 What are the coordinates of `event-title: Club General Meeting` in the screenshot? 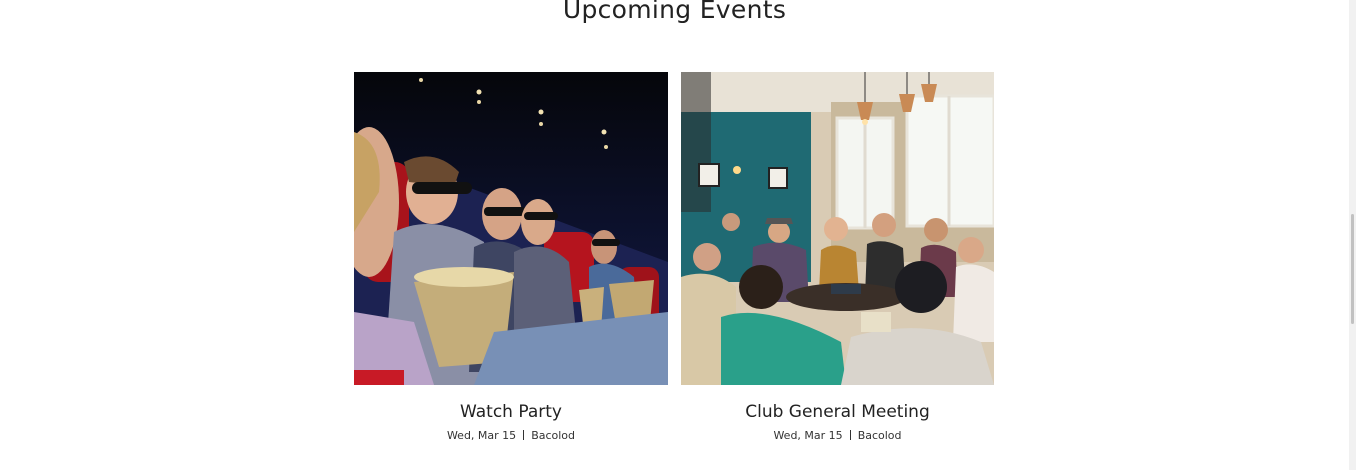 It's located at (837, 412).